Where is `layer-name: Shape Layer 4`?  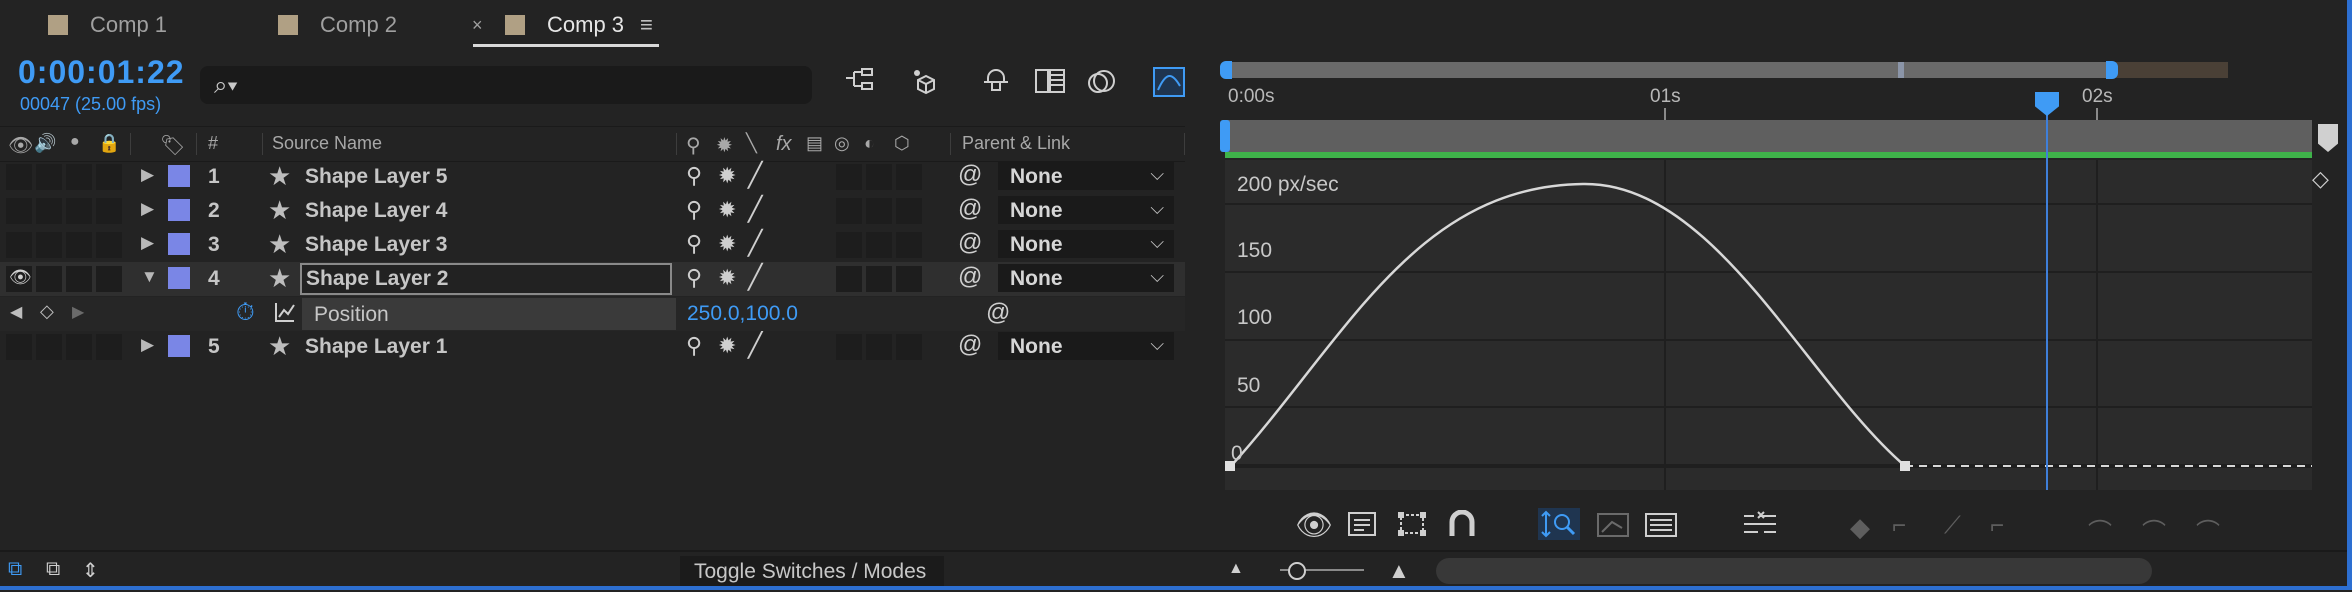 layer-name: Shape Layer 4 is located at coordinates (376, 211).